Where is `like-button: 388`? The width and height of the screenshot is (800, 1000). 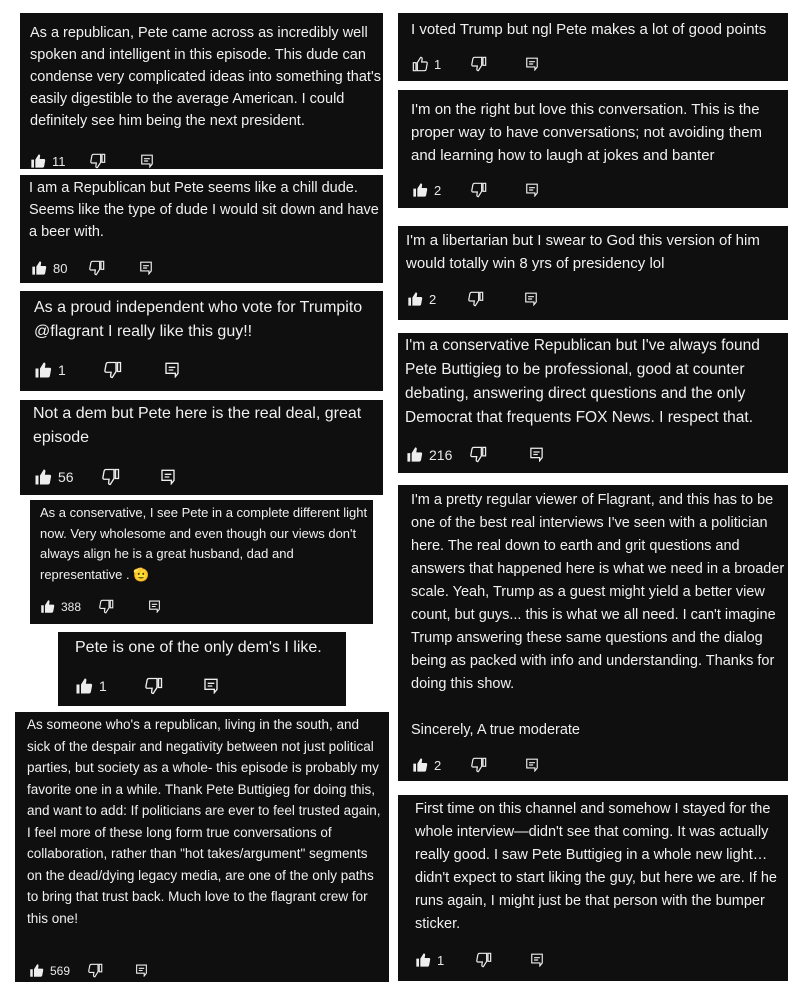
like-button: 388 is located at coordinates (60, 606).